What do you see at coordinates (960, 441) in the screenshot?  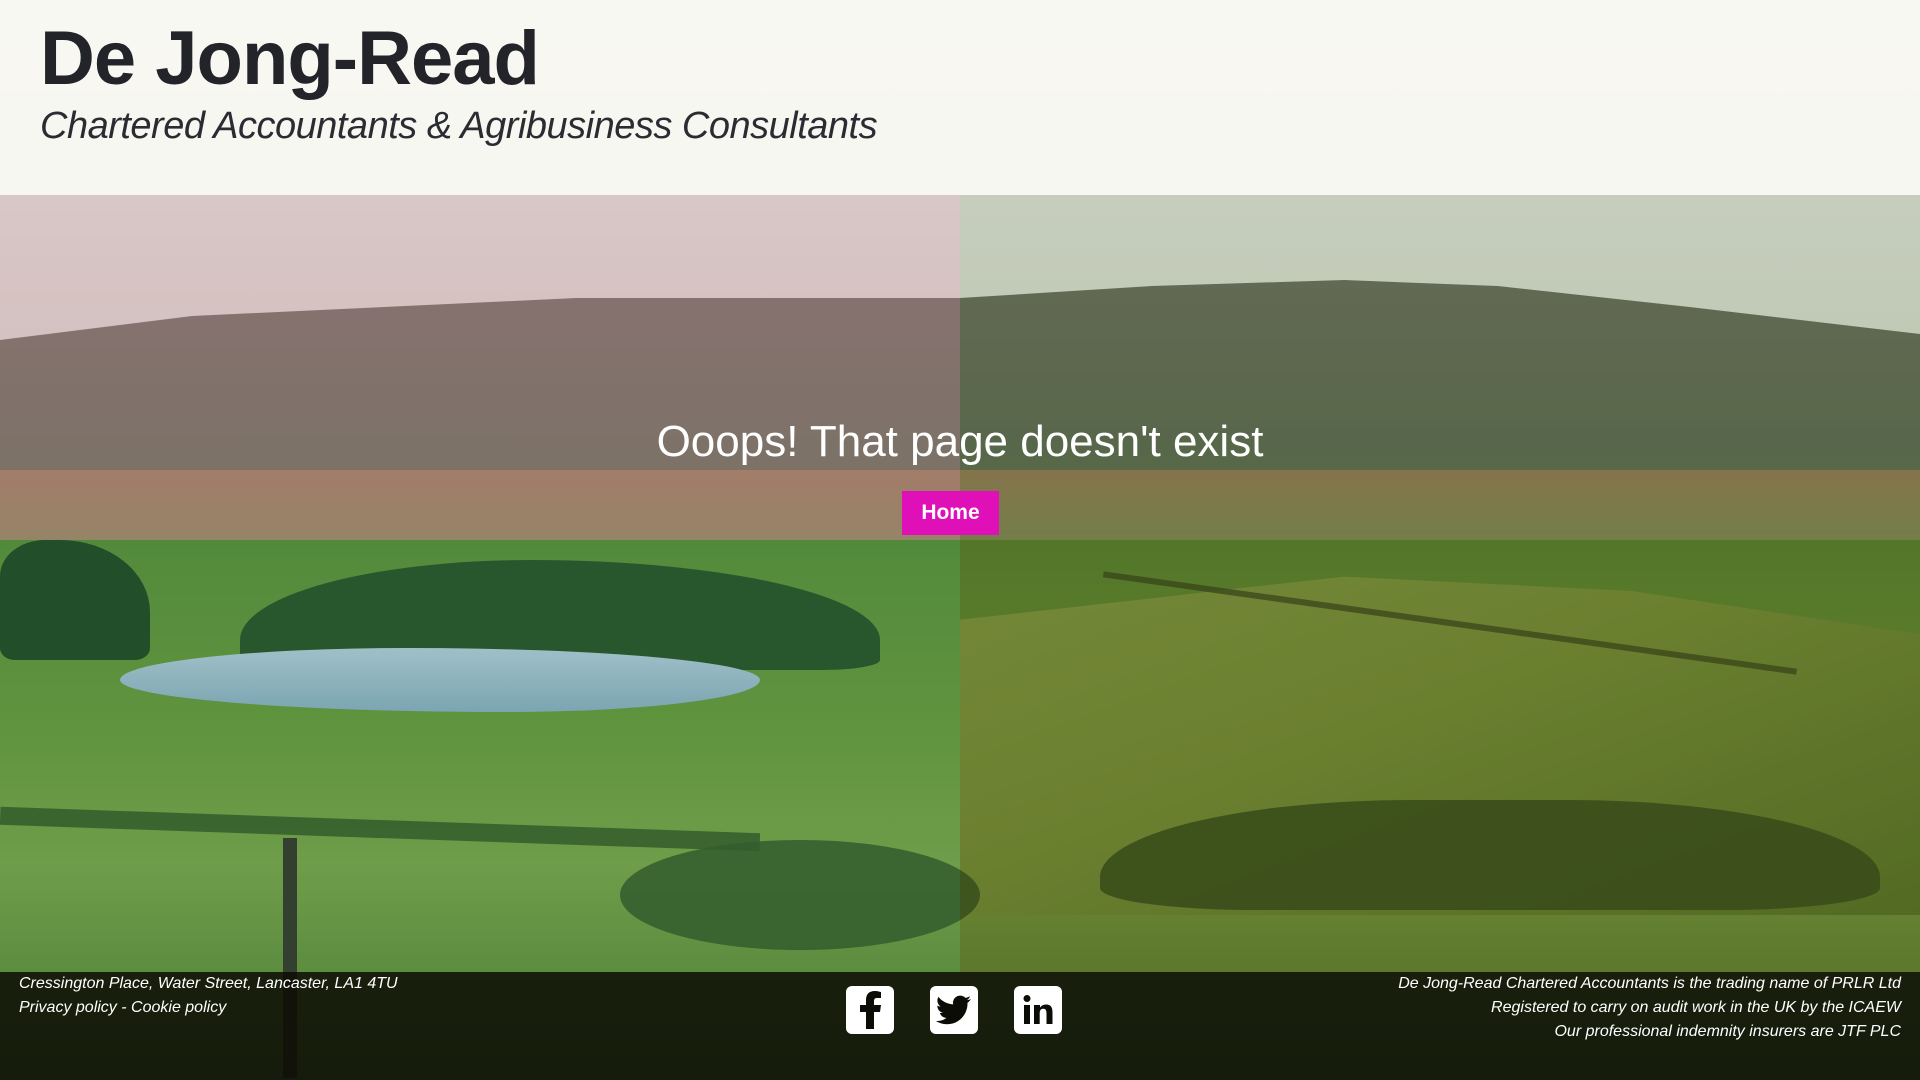 I see `error-message: Ooops! That page doesn't exist` at bounding box center [960, 441].